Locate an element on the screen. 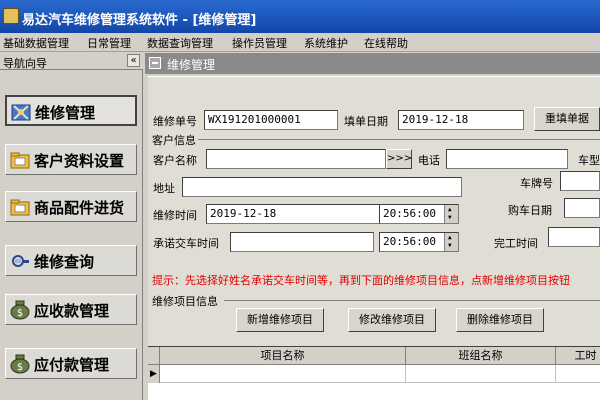 This screenshot has height=400, width=600. search-key-icon is located at coordinates (20, 261).